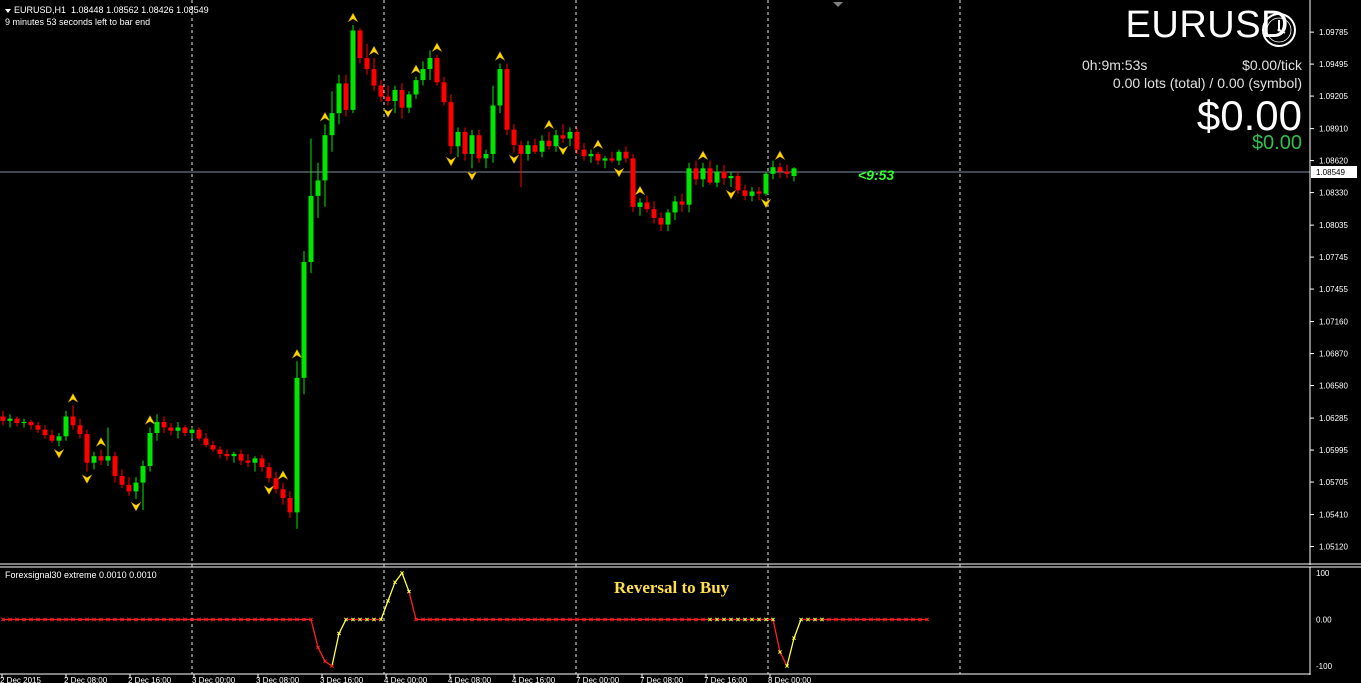 This screenshot has height=683, width=1361. I want to click on indicator-levels: 100 0.00 -100, so click(1324, 620).